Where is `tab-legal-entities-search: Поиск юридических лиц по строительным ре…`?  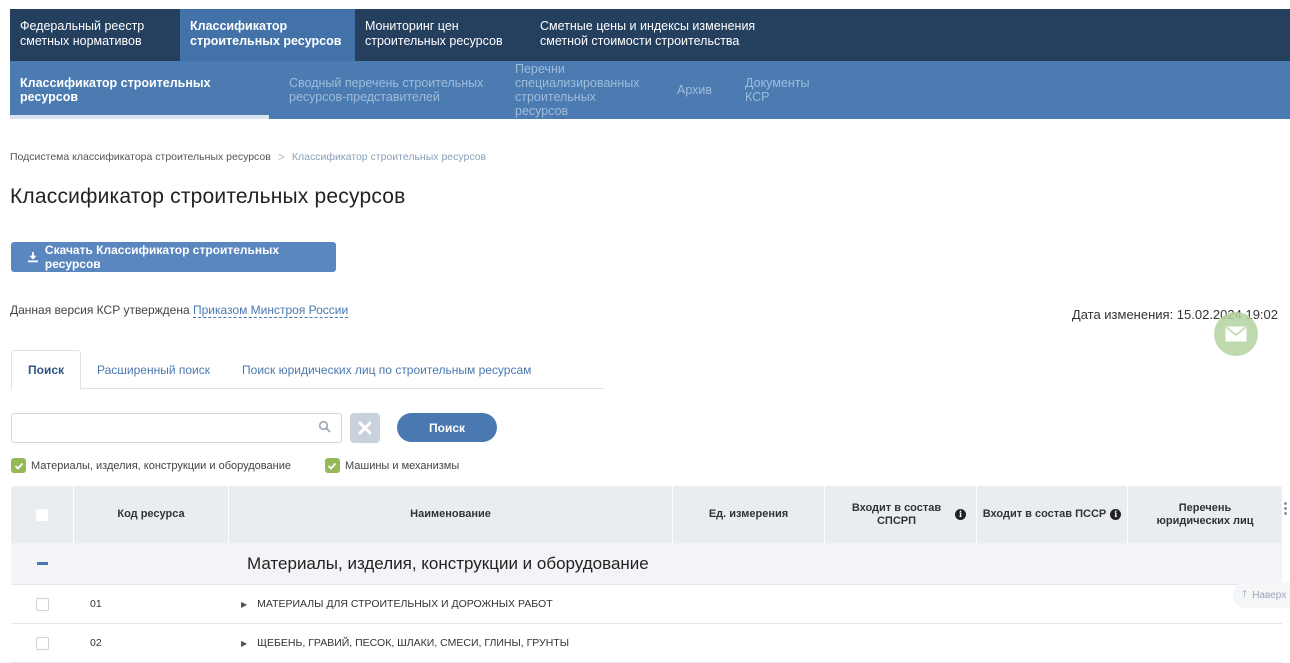
tab-legal-entities-search: Поиск юридических лиц по строительным ре… is located at coordinates (386, 369).